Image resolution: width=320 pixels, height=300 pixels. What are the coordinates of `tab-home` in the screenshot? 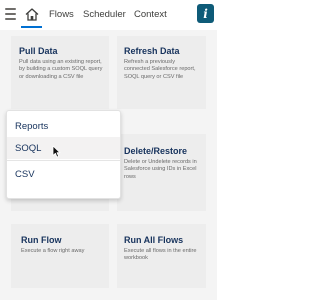 It's located at (31, 15).